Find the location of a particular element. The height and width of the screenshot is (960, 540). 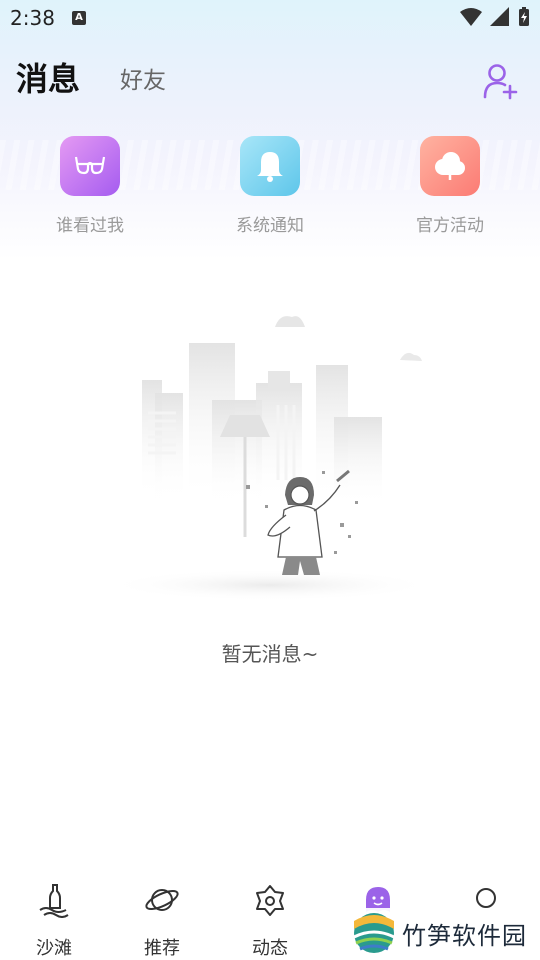

bell-icon is located at coordinates (270, 166).